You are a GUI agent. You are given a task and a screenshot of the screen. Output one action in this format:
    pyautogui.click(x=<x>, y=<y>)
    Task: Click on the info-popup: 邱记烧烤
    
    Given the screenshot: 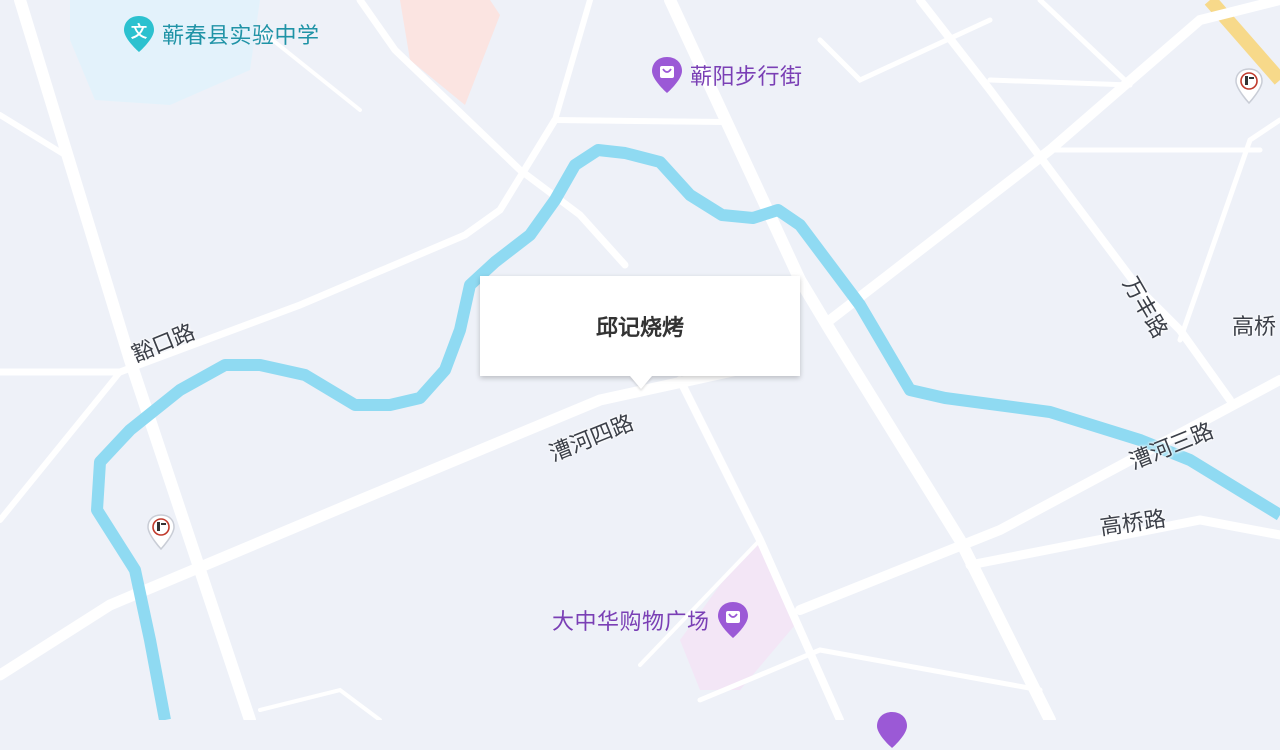 What is the action you would take?
    pyautogui.click(x=640, y=326)
    